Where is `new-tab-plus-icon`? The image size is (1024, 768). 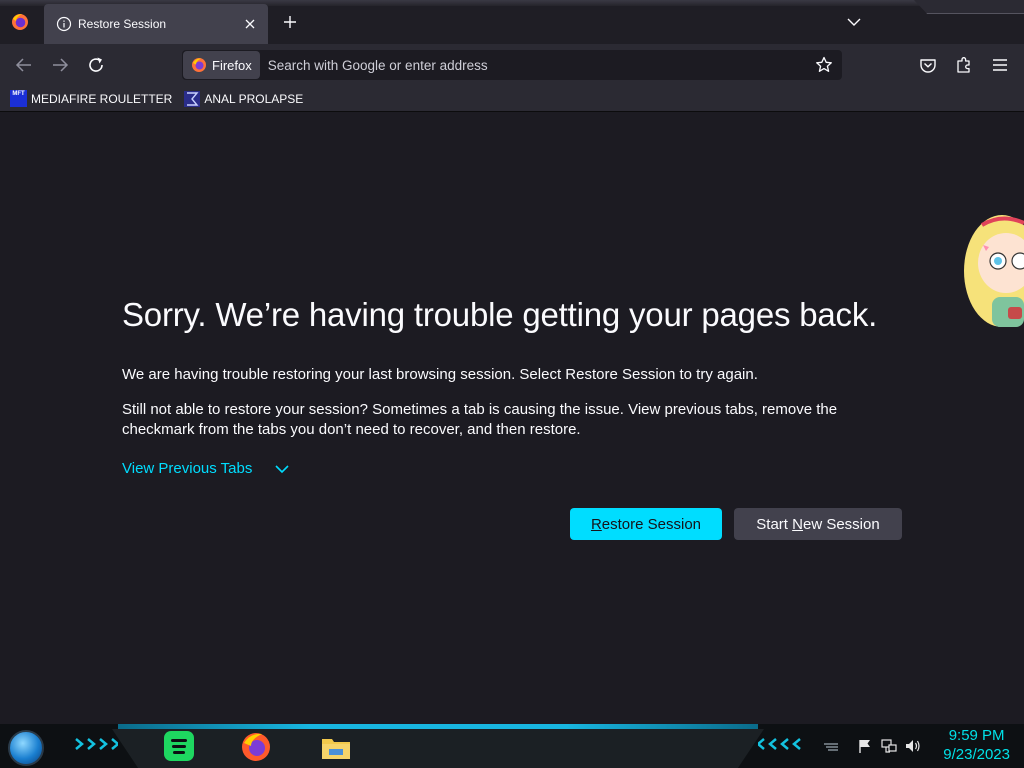 new-tab-plus-icon is located at coordinates (290, 22).